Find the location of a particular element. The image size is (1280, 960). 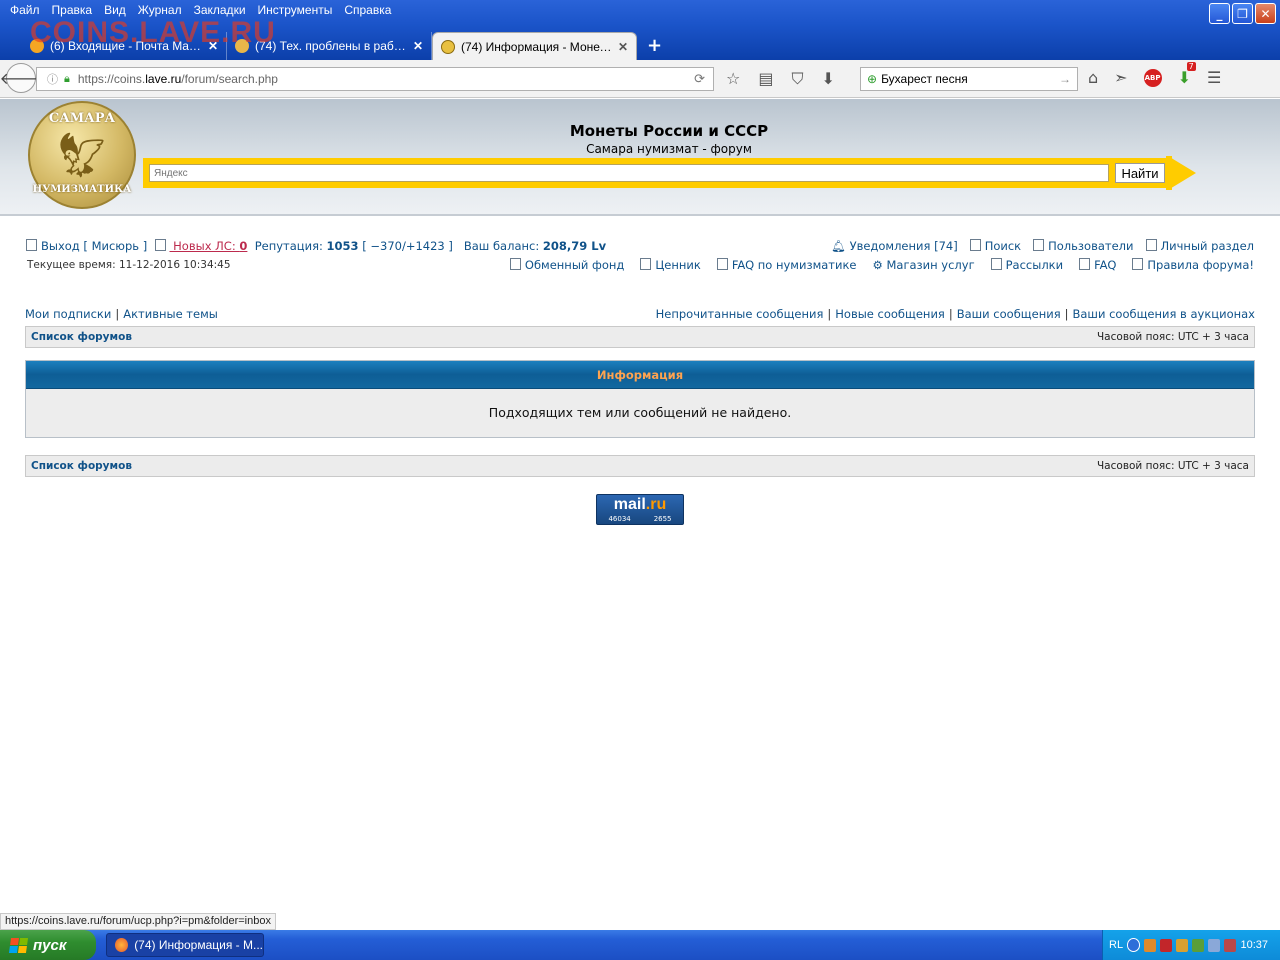

search-link: Поиск is located at coordinates (995, 246).